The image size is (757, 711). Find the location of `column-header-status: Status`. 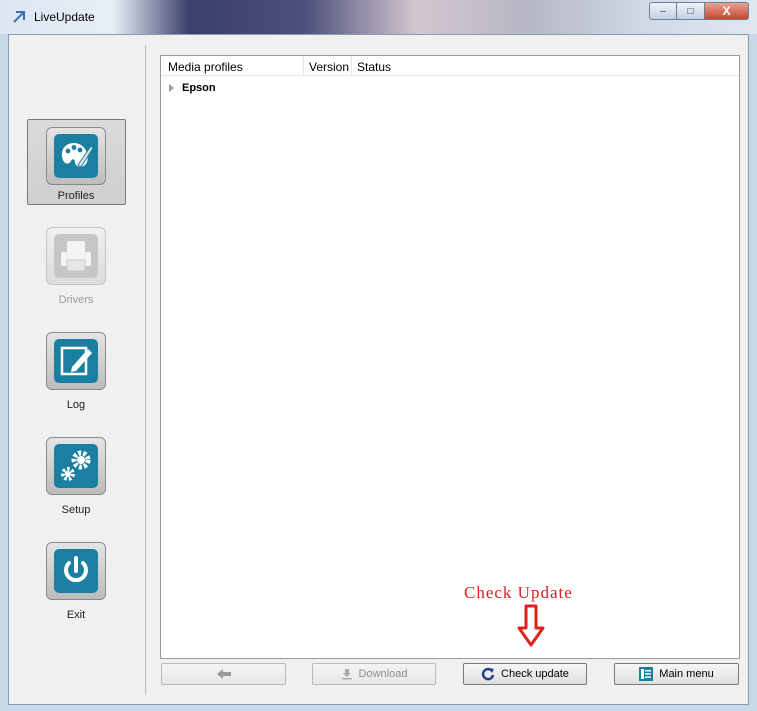

column-header-status: Status is located at coordinates (374, 67).